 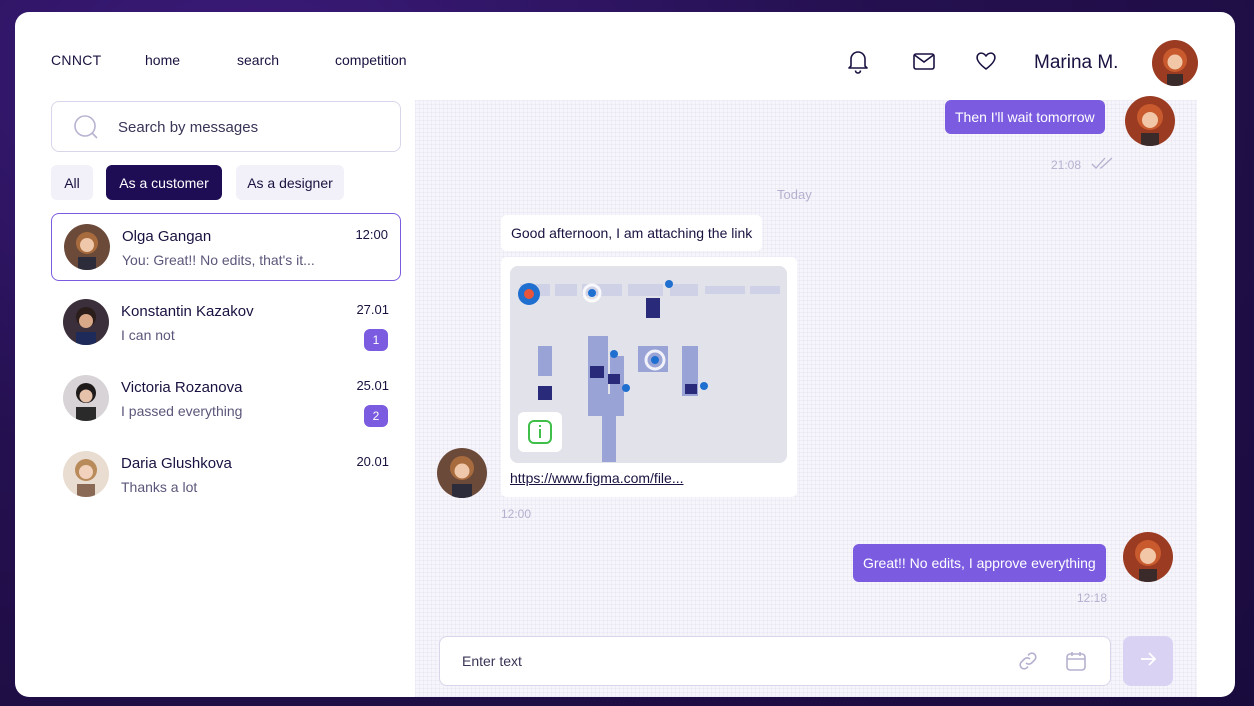 I want to click on link-preview-image, so click(x=648, y=364).